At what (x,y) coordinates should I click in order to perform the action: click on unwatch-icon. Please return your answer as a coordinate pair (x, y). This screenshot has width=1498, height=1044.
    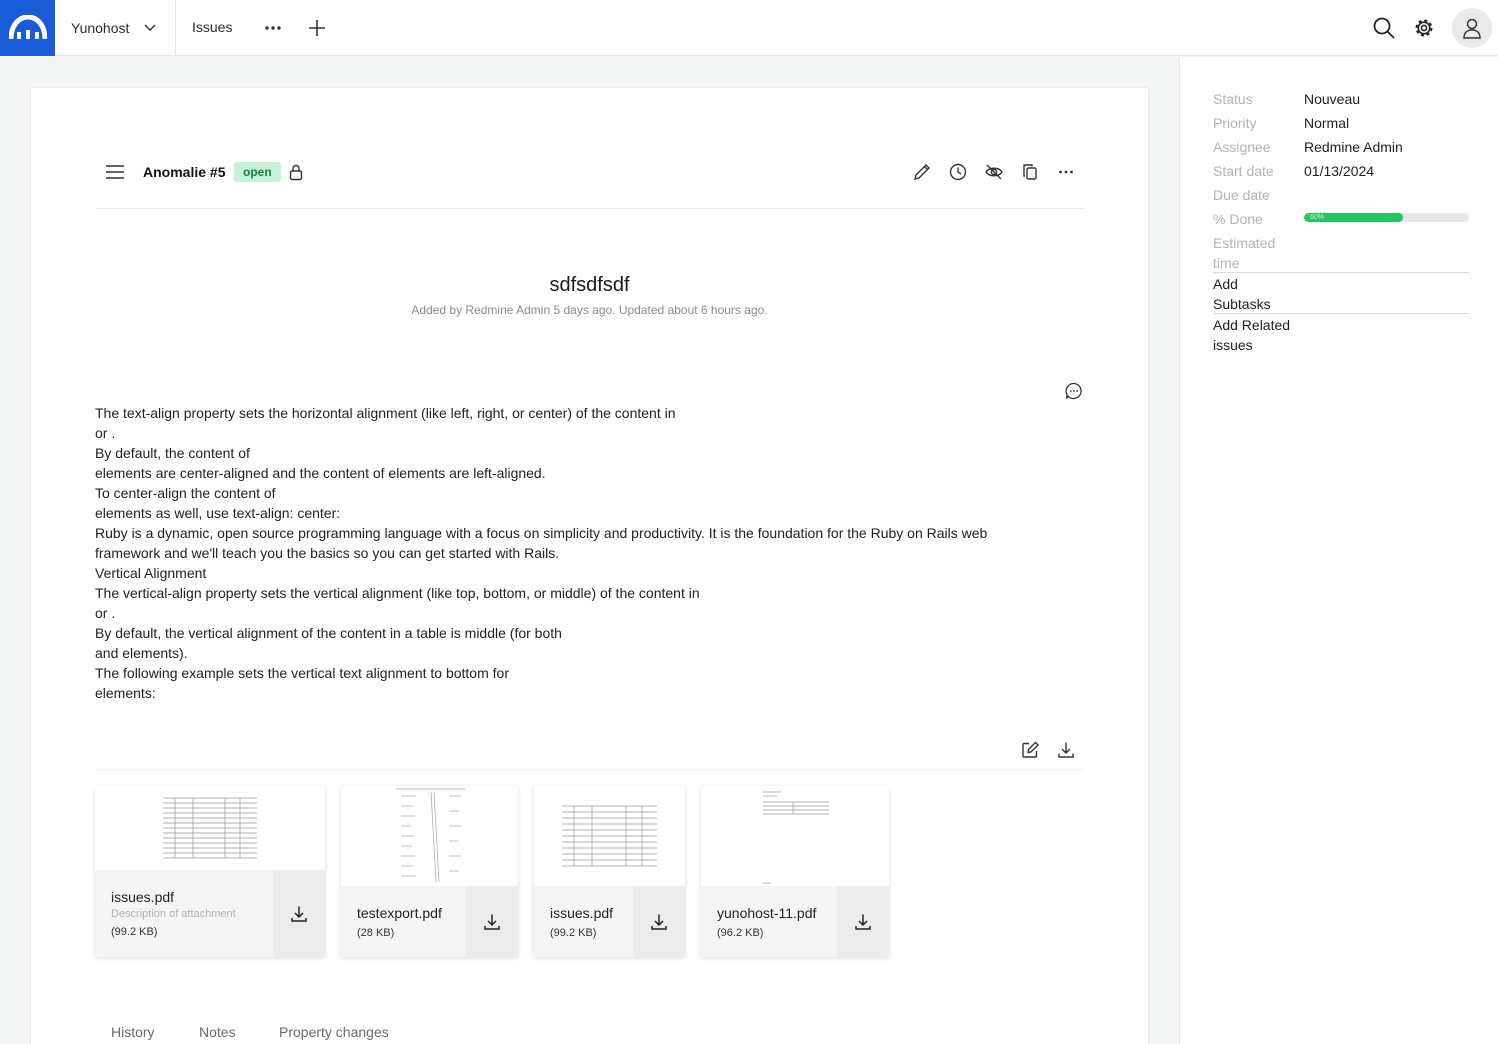
    Looking at the image, I should click on (994, 172).